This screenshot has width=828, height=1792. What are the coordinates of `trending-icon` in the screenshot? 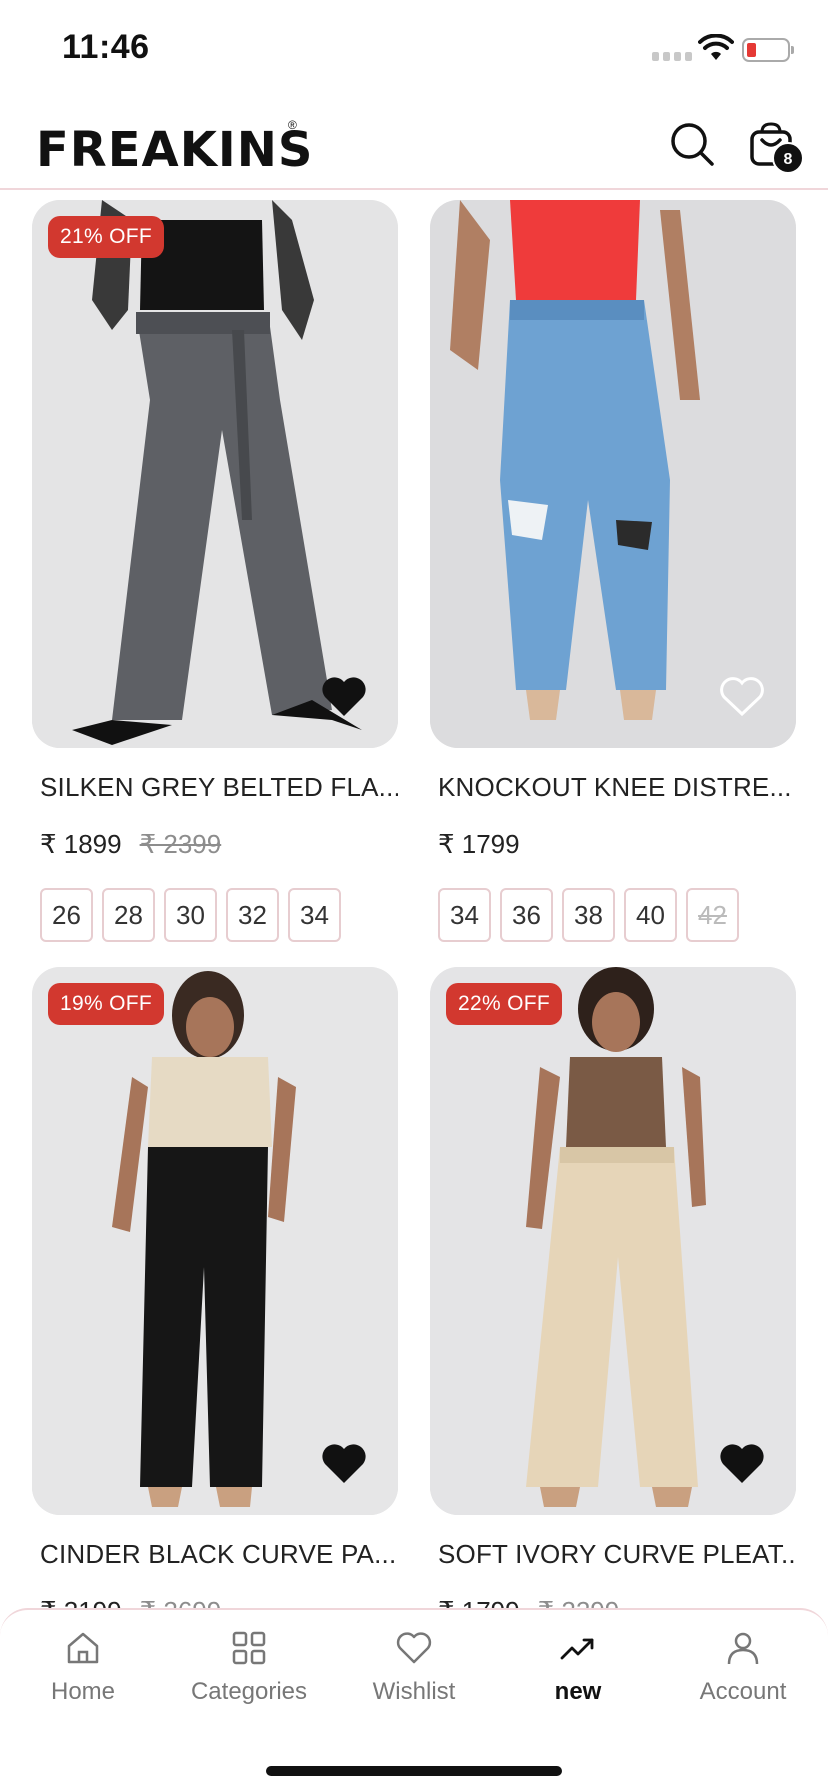 It's located at (577, 1649).